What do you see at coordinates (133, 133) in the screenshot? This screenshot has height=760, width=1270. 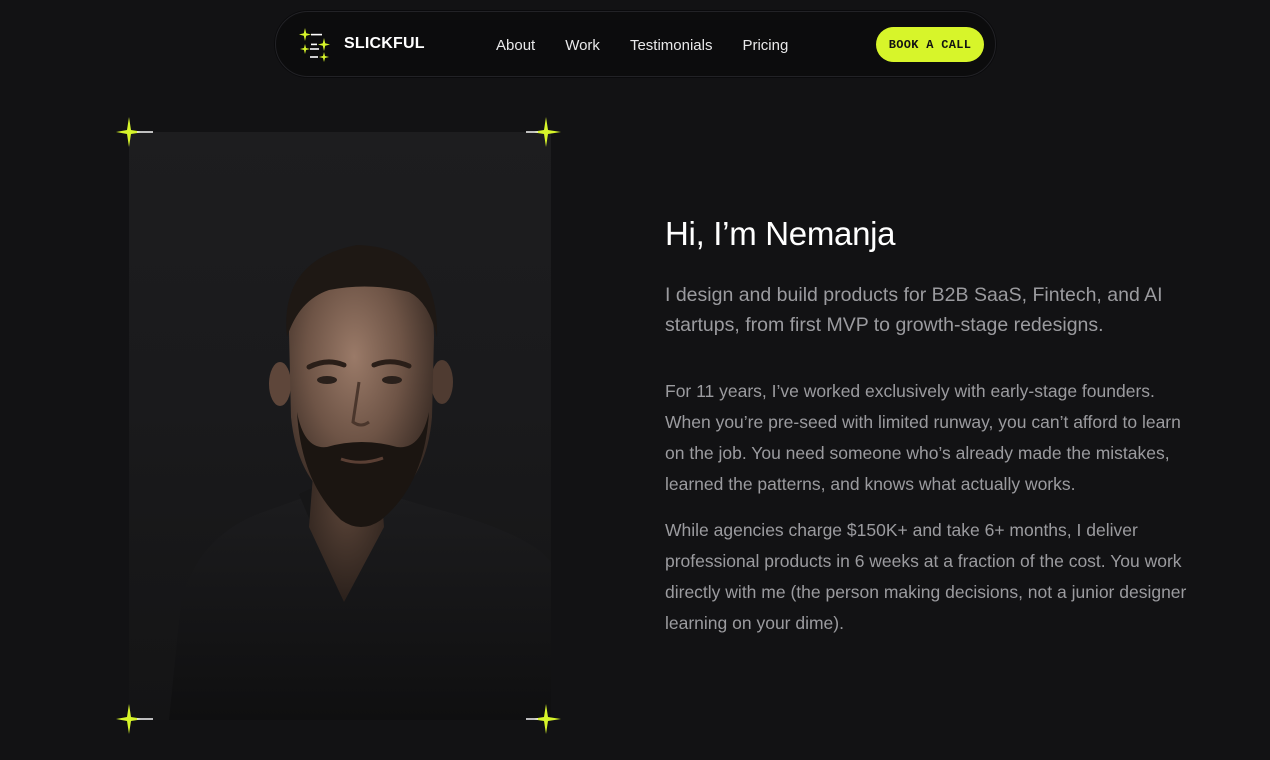 I see `sparkle-icon-top-left` at bounding box center [133, 133].